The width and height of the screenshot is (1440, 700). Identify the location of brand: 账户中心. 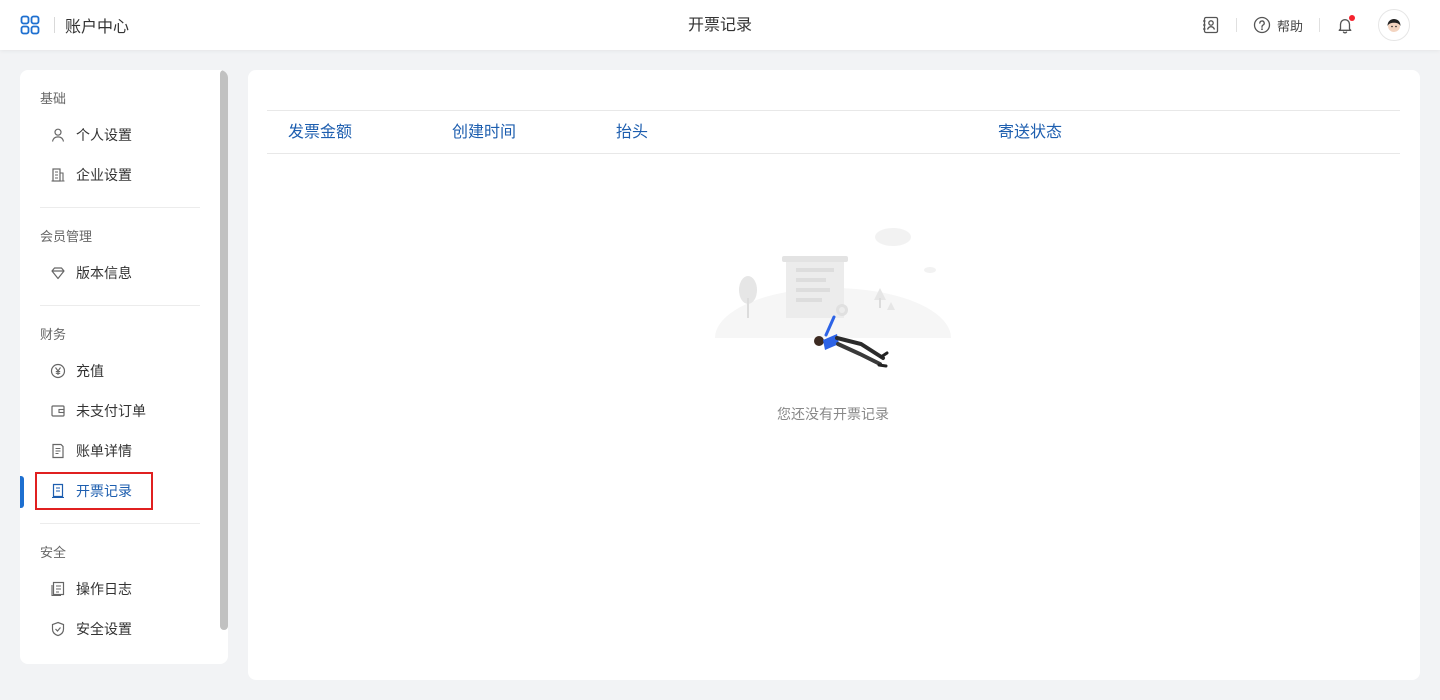
(74, 25).